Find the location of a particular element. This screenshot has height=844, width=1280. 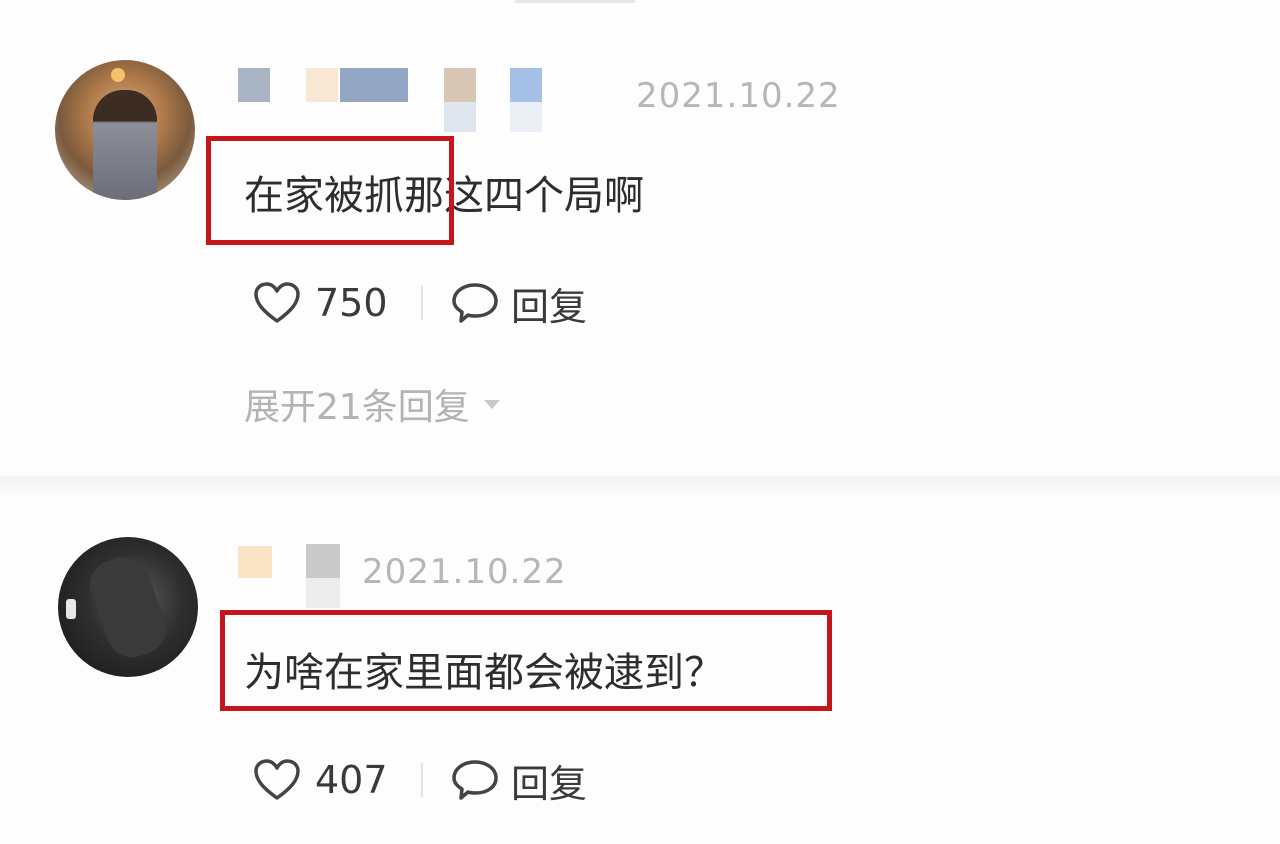

like-count: 750 is located at coordinates (351, 303).